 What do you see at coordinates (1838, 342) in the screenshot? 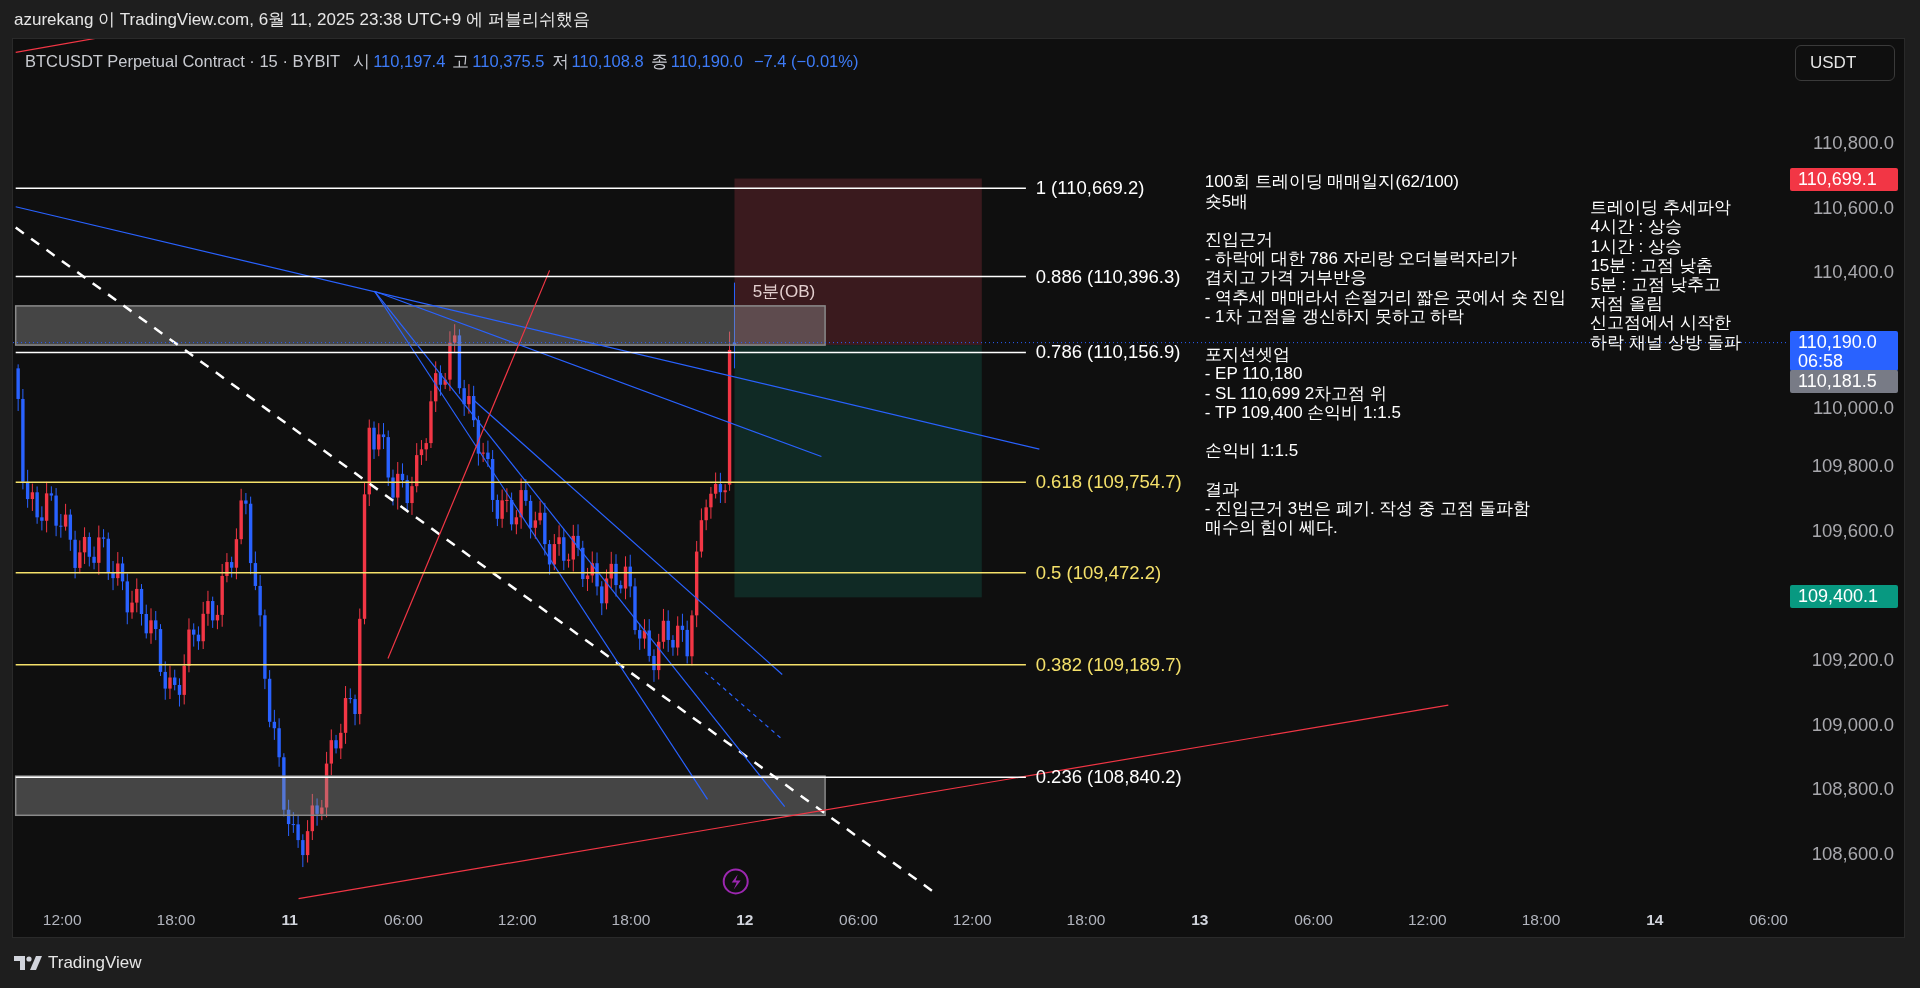
I see `price-value: 110,190.0` at bounding box center [1838, 342].